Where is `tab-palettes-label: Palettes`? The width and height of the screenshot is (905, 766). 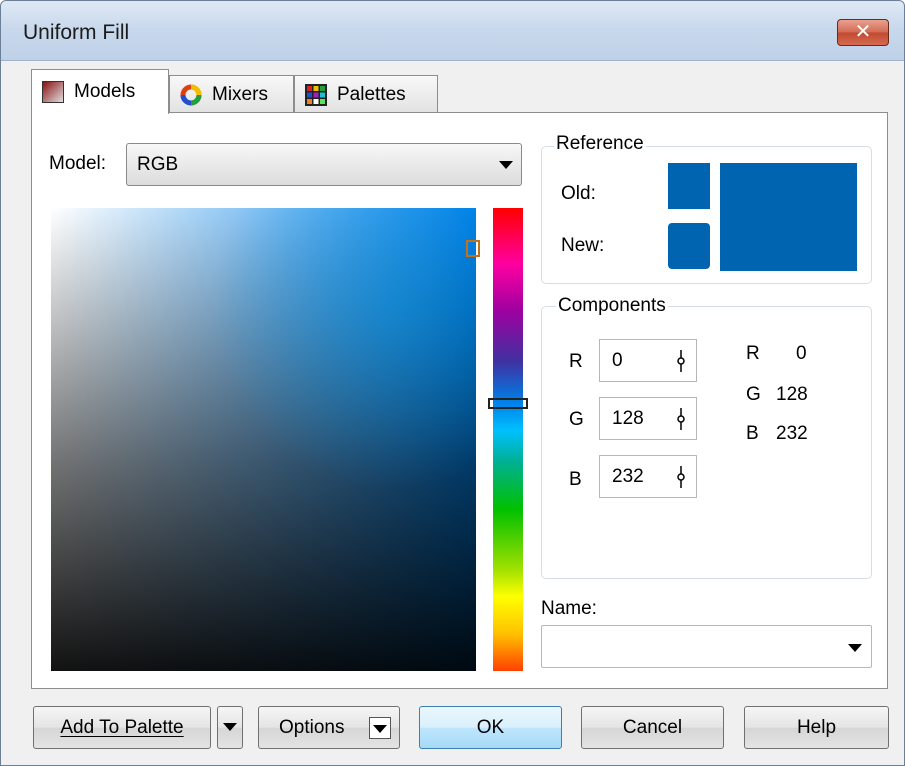
tab-palettes-label: Palettes is located at coordinates (371, 94).